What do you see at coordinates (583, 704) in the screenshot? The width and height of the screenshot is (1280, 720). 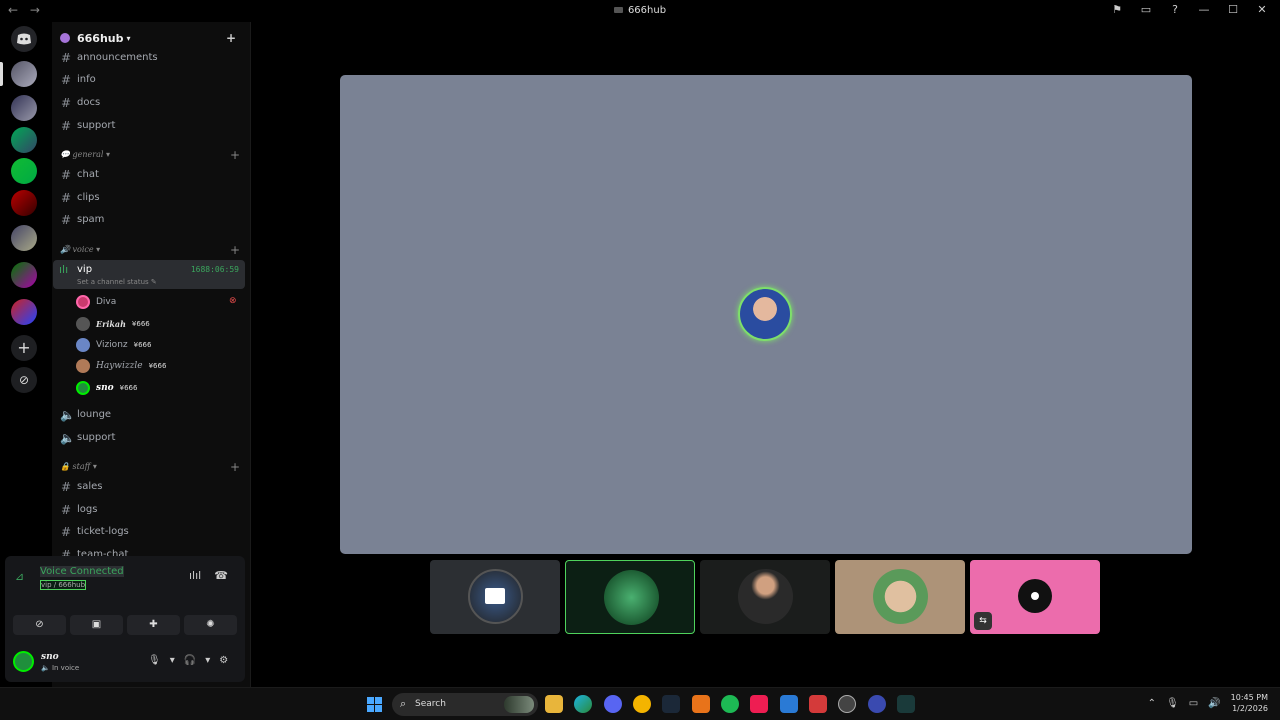 I see `edge-icon` at bounding box center [583, 704].